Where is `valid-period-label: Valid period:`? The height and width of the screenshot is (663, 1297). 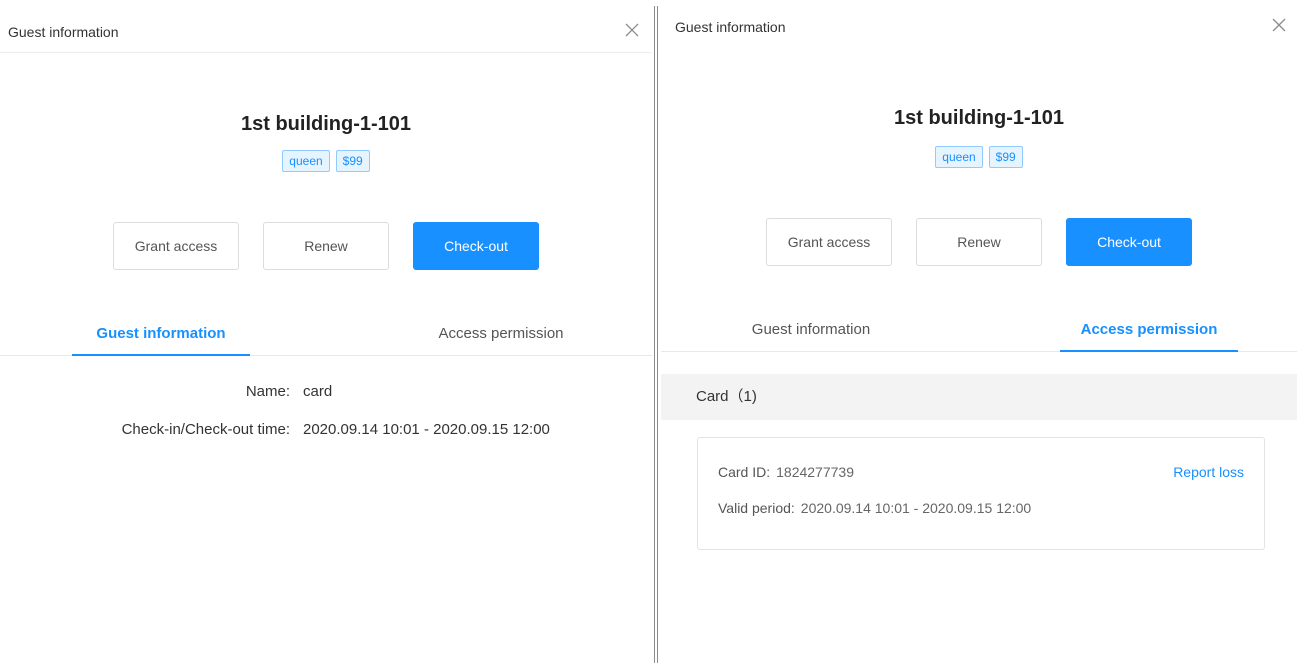
valid-period-label: Valid period: is located at coordinates (756, 508).